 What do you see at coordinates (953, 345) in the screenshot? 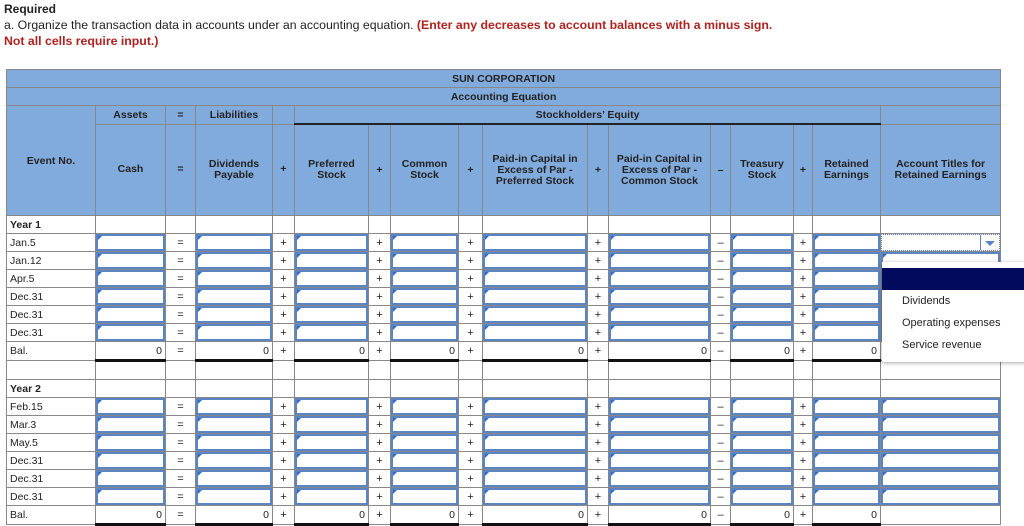
I see `dropdown-option-service-revenue: Service revenue` at bounding box center [953, 345].